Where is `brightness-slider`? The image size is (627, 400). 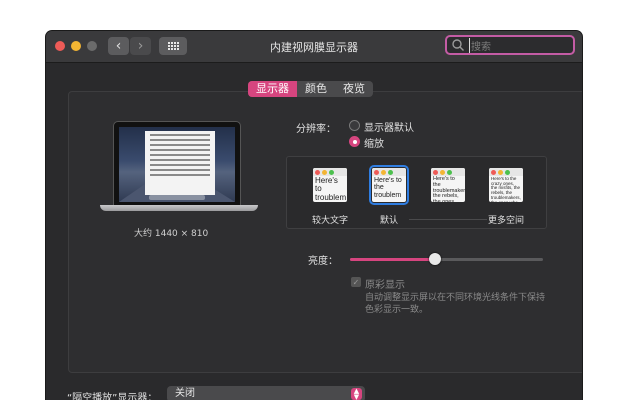 brightness-slider is located at coordinates (446, 259).